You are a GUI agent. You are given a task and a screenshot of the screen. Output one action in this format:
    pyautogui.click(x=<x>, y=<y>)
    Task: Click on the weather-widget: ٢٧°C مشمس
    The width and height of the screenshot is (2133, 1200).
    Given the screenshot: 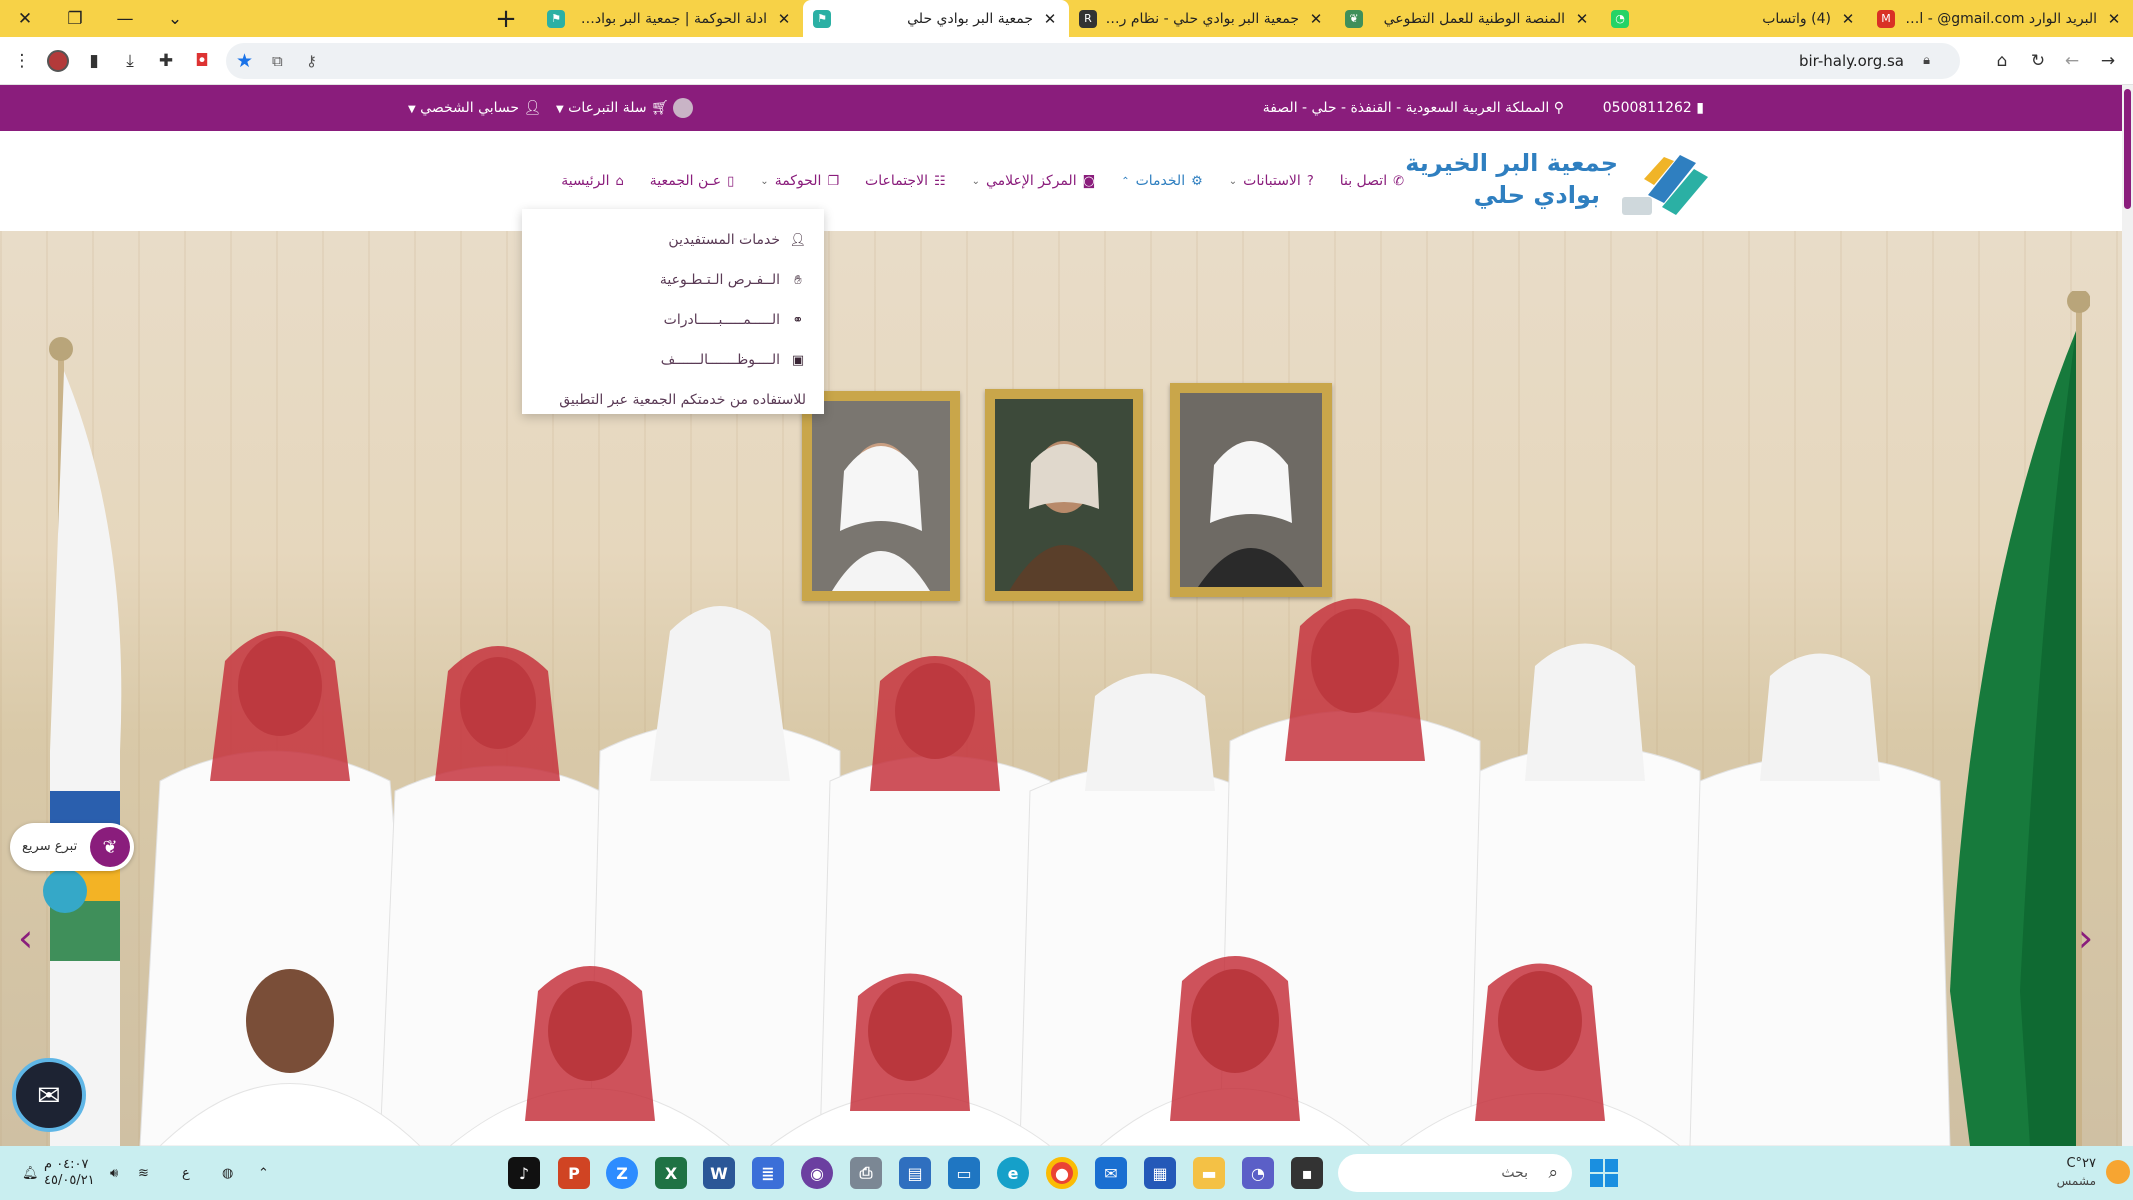 What is the action you would take?
    pyautogui.click(x=2085, y=1174)
    